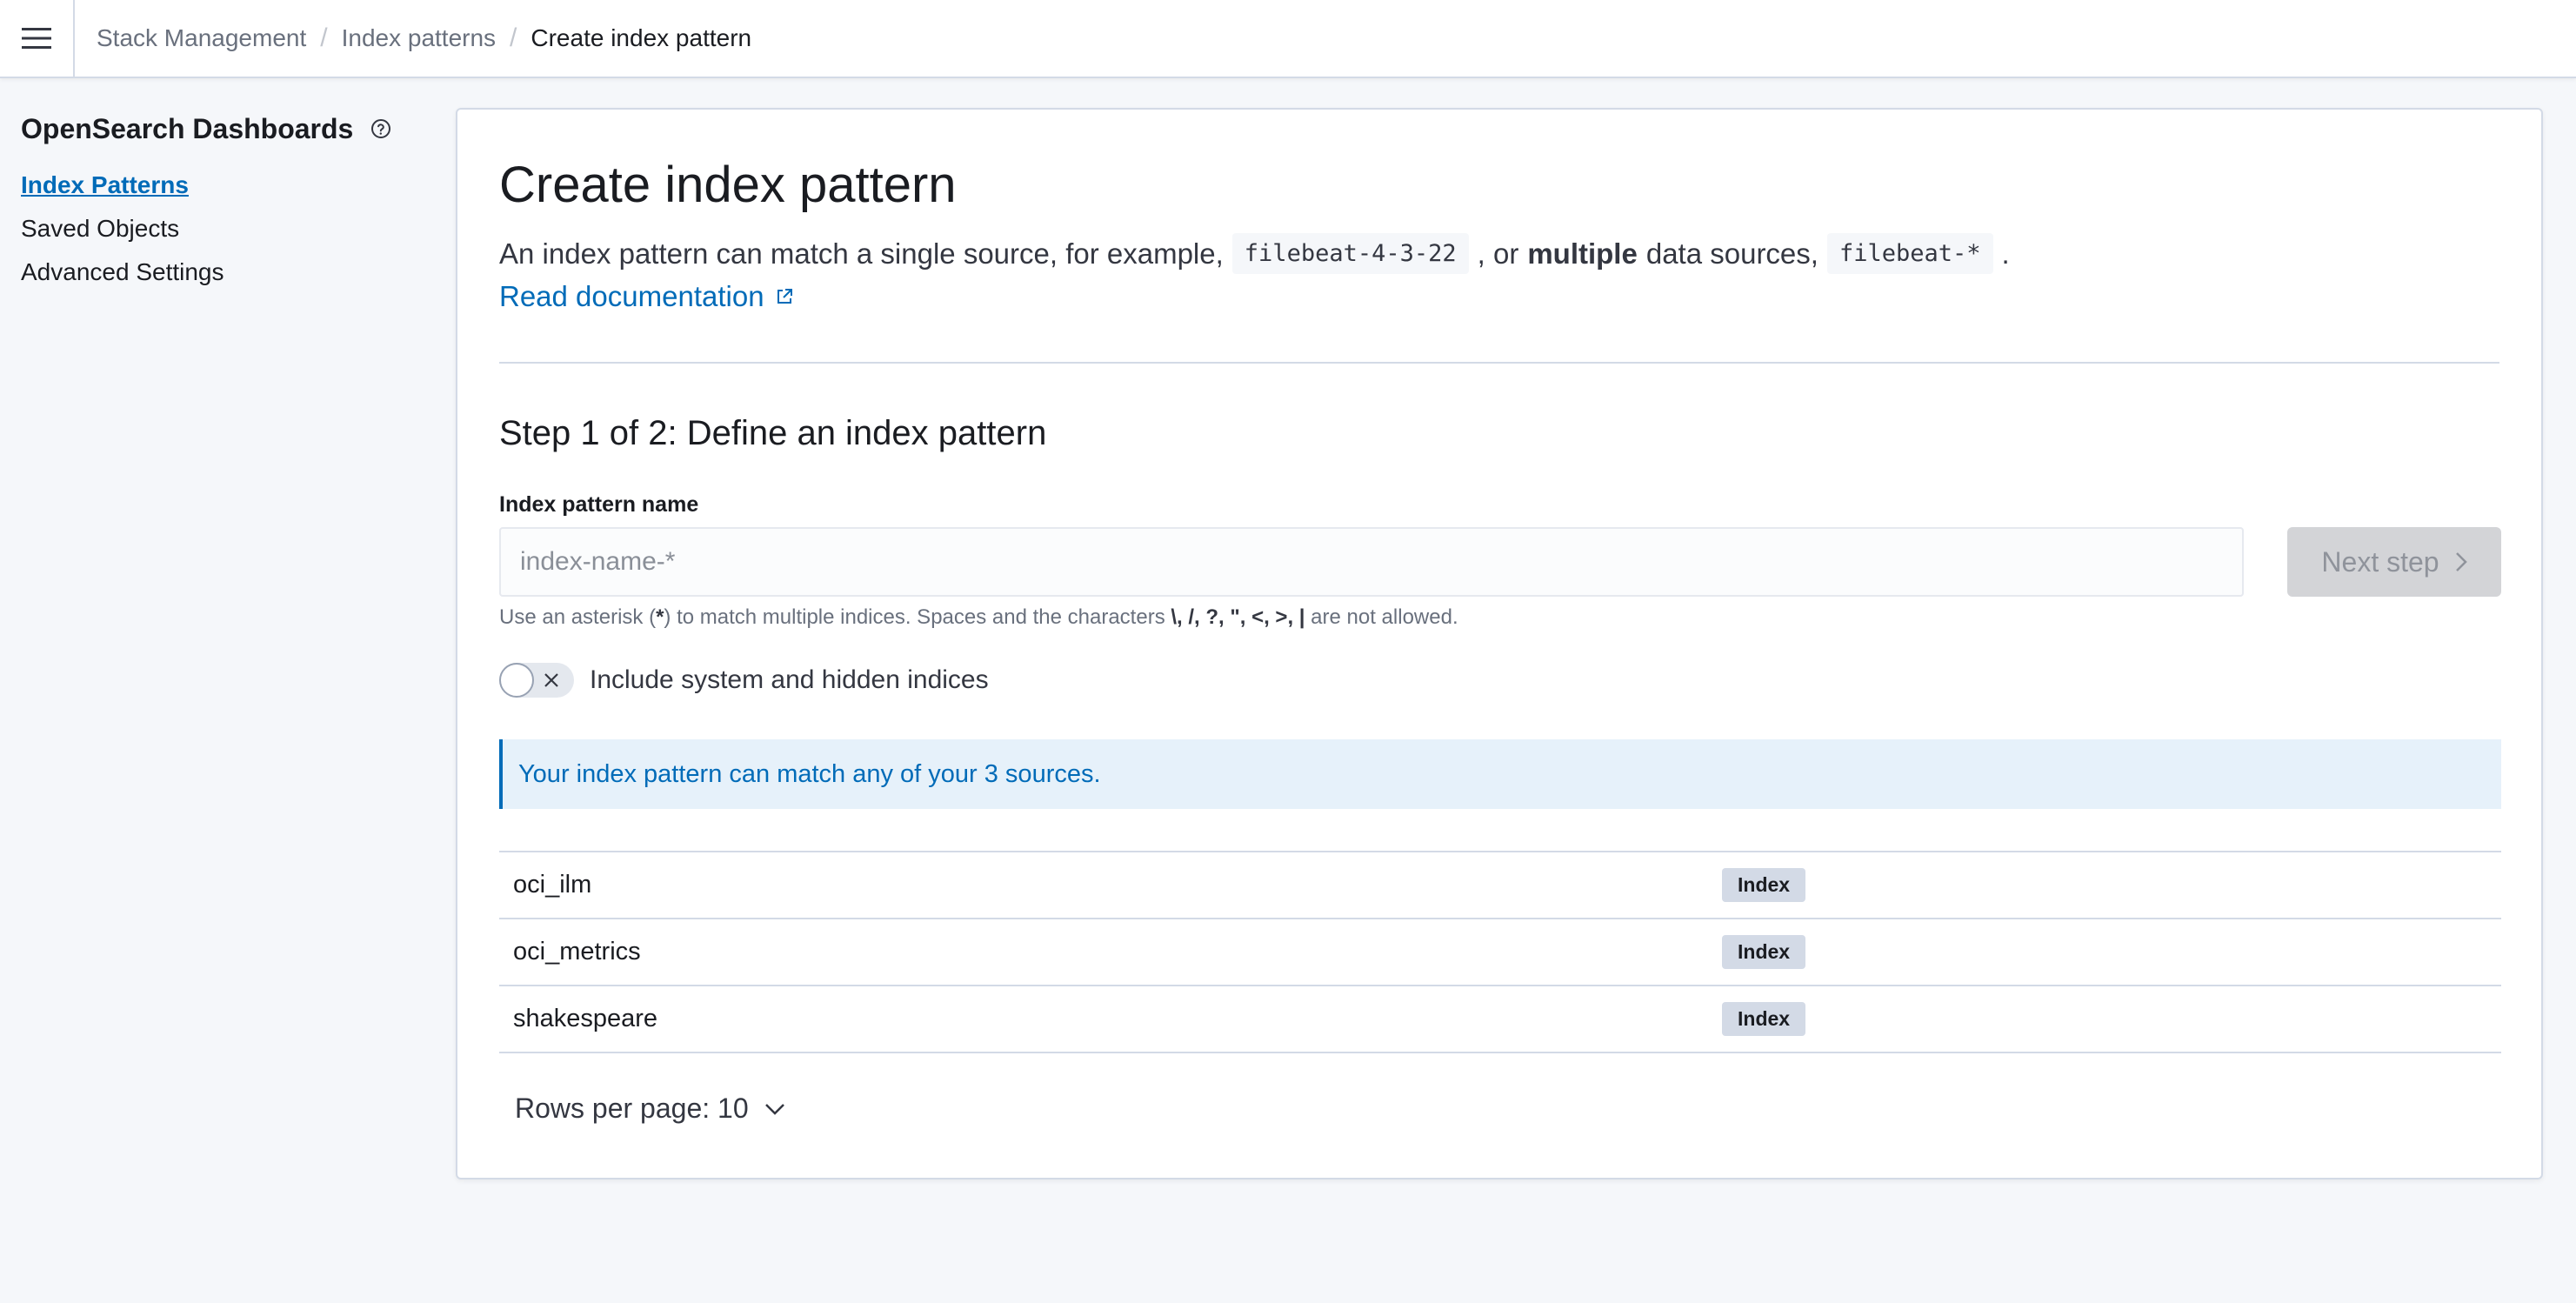 This screenshot has height=1303, width=2576. What do you see at coordinates (577, 952) in the screenshot?
I see `source-name: oci_metrics` at bounding box center [577, 952].